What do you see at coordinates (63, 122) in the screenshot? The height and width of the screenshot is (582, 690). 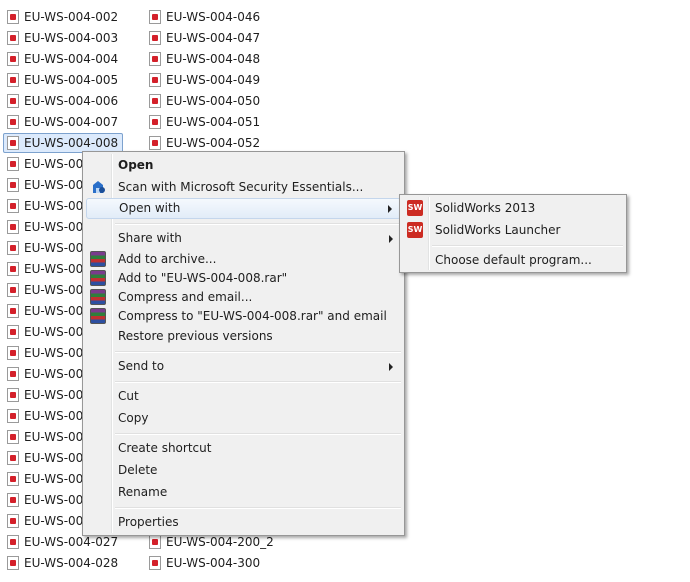 I see `file-item: EU-WS-004-007` at bounding box center [63, 122].